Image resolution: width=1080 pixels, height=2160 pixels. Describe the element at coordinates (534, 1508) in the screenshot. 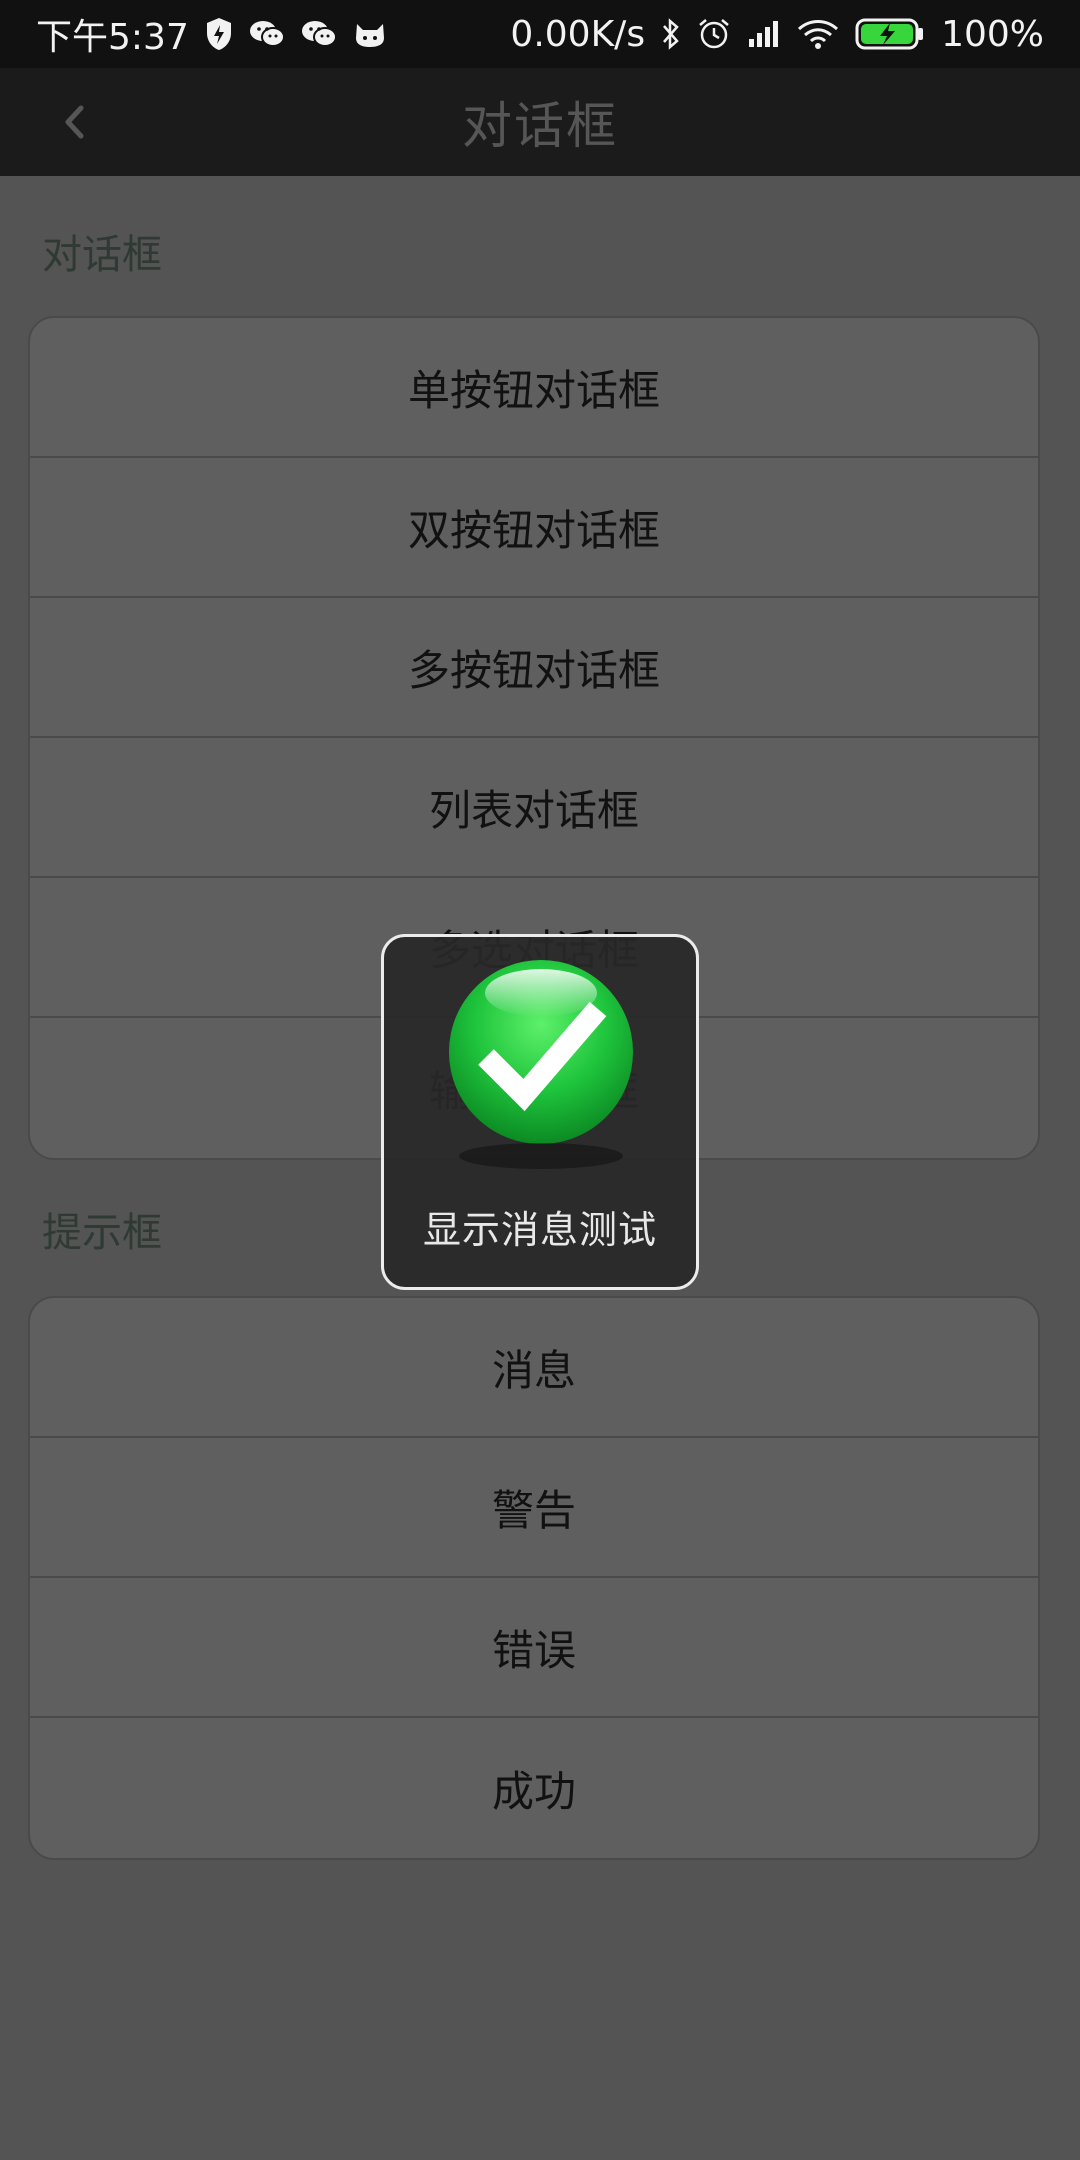

I see `list-item: 警告` at that location.